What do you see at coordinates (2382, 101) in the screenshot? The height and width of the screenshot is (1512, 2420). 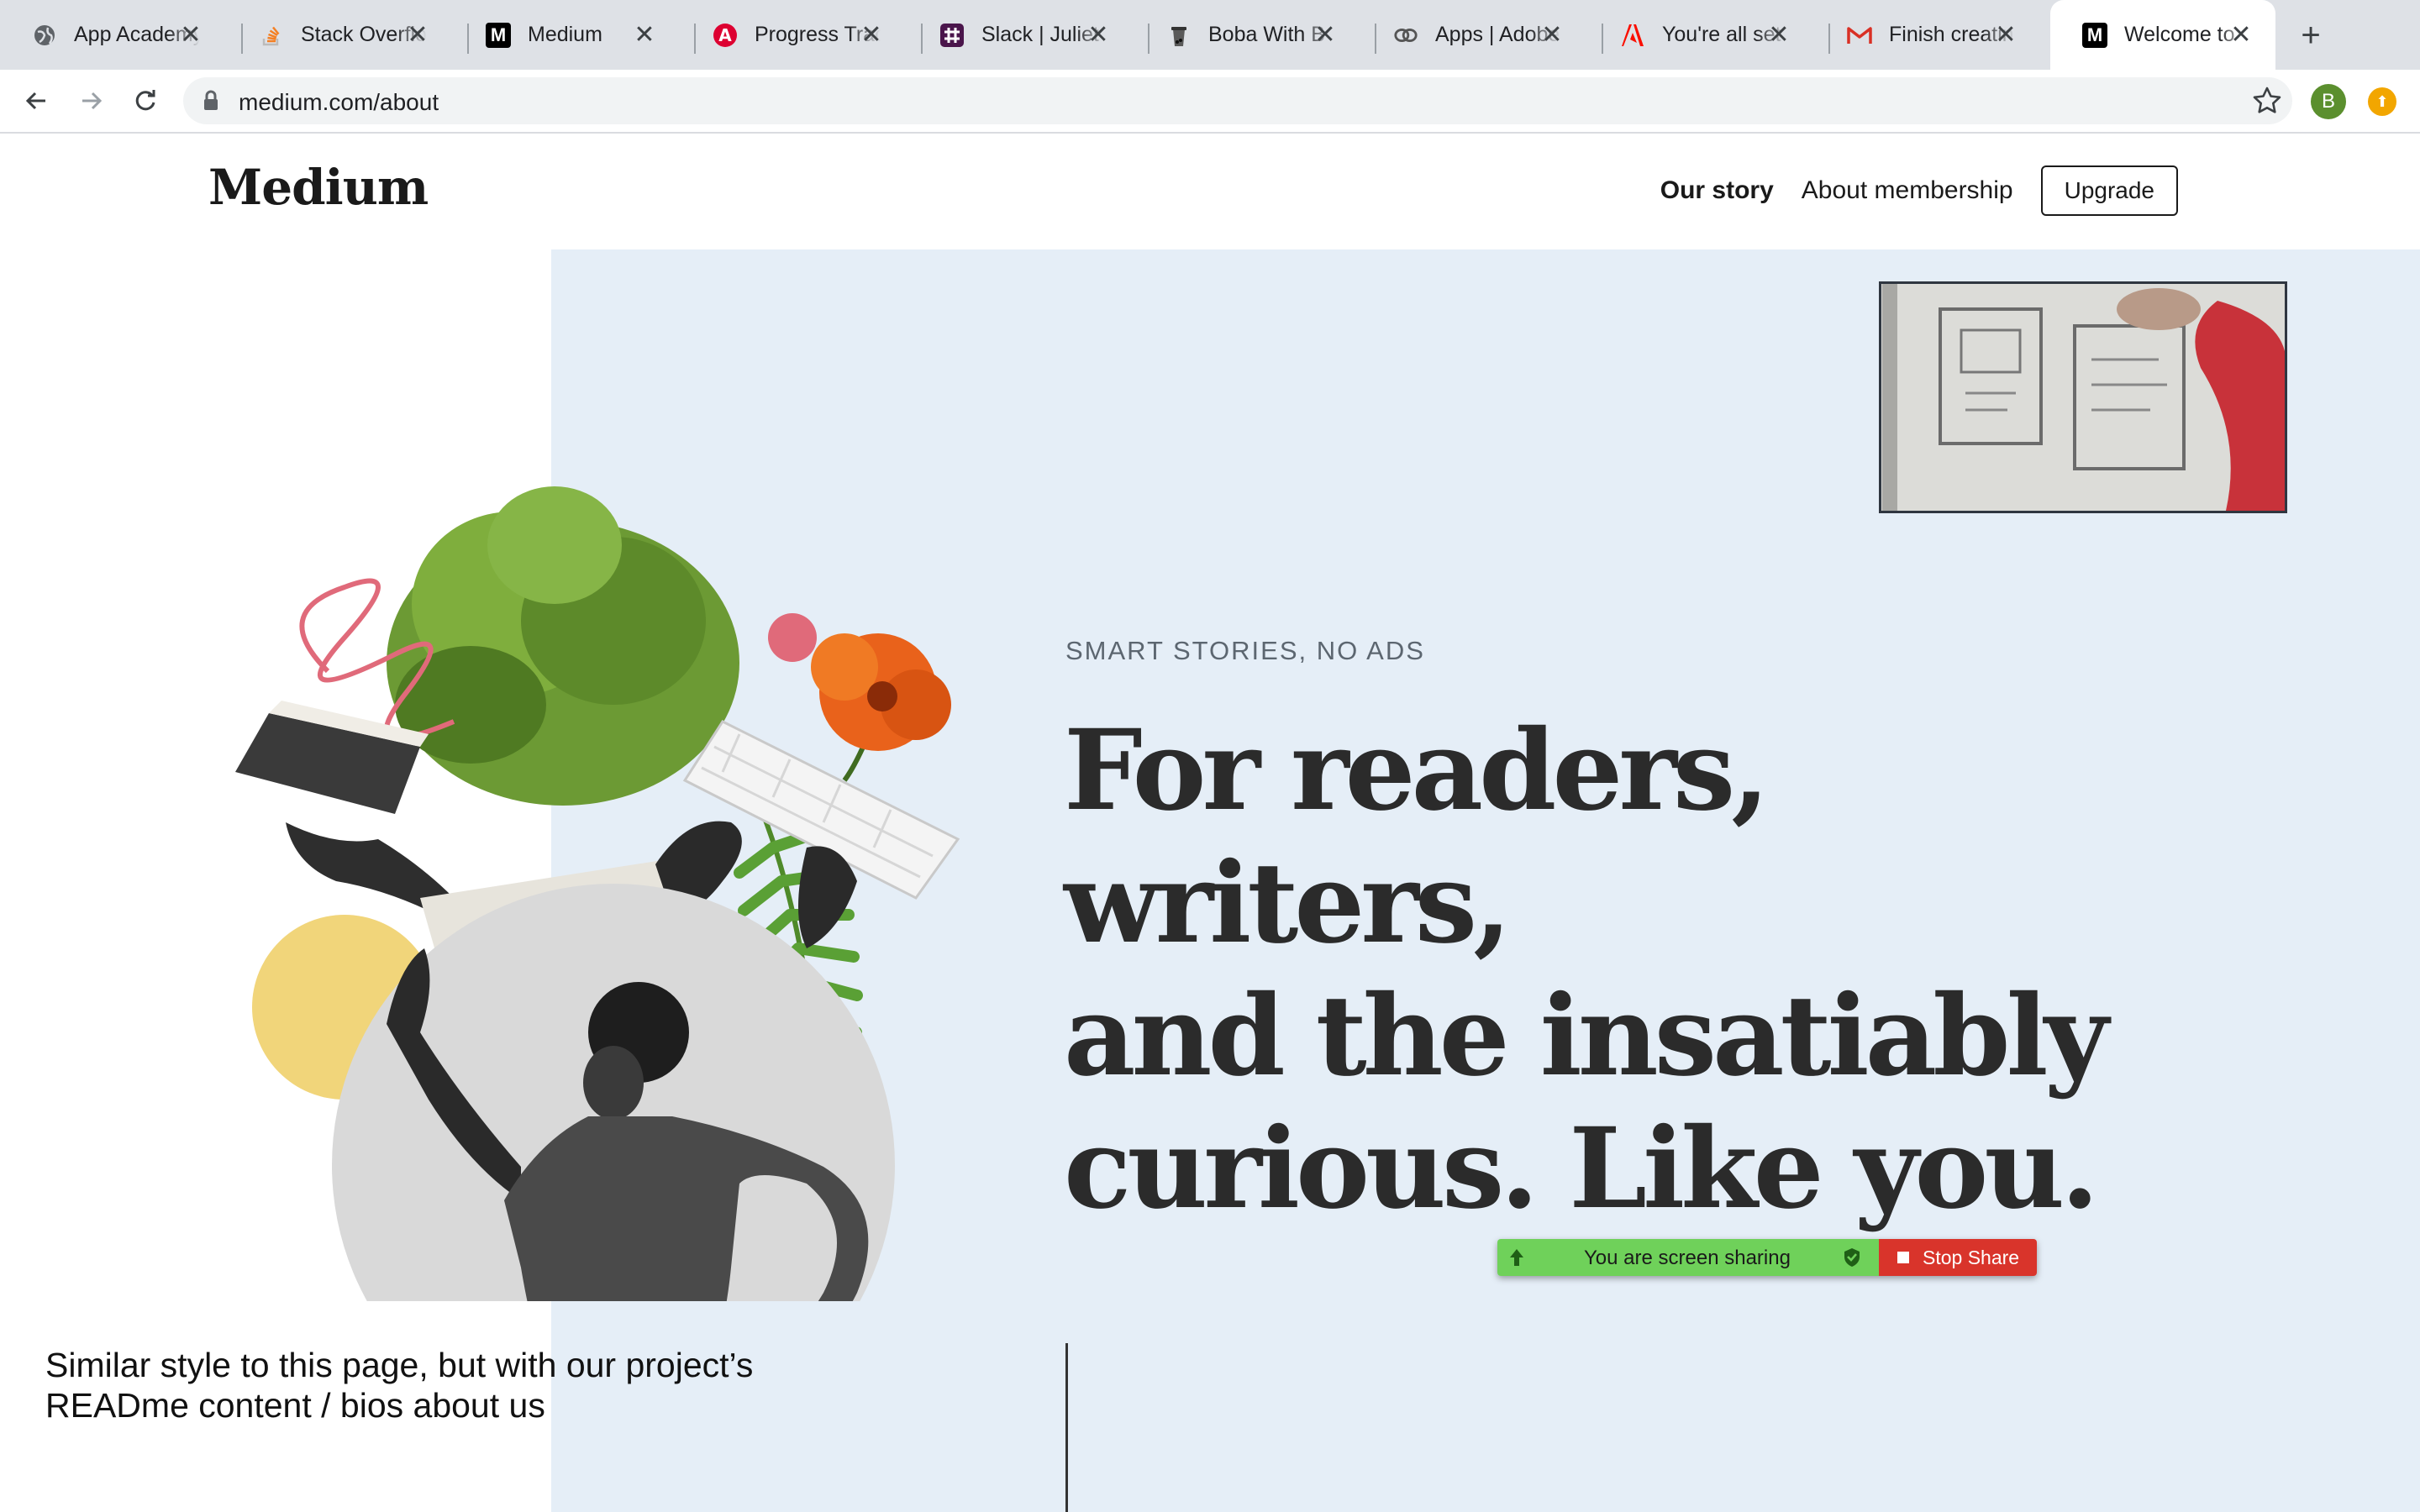 I see `extension-icon: ⬆` at bounding box center [2382, 101].